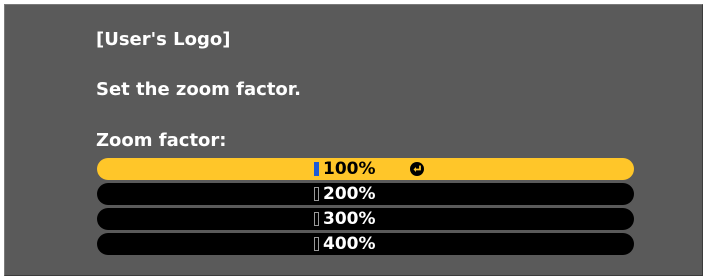 This screenshot has width=707, height=280. I want to click on menu-title: [User's Logo], so click(163, 39).